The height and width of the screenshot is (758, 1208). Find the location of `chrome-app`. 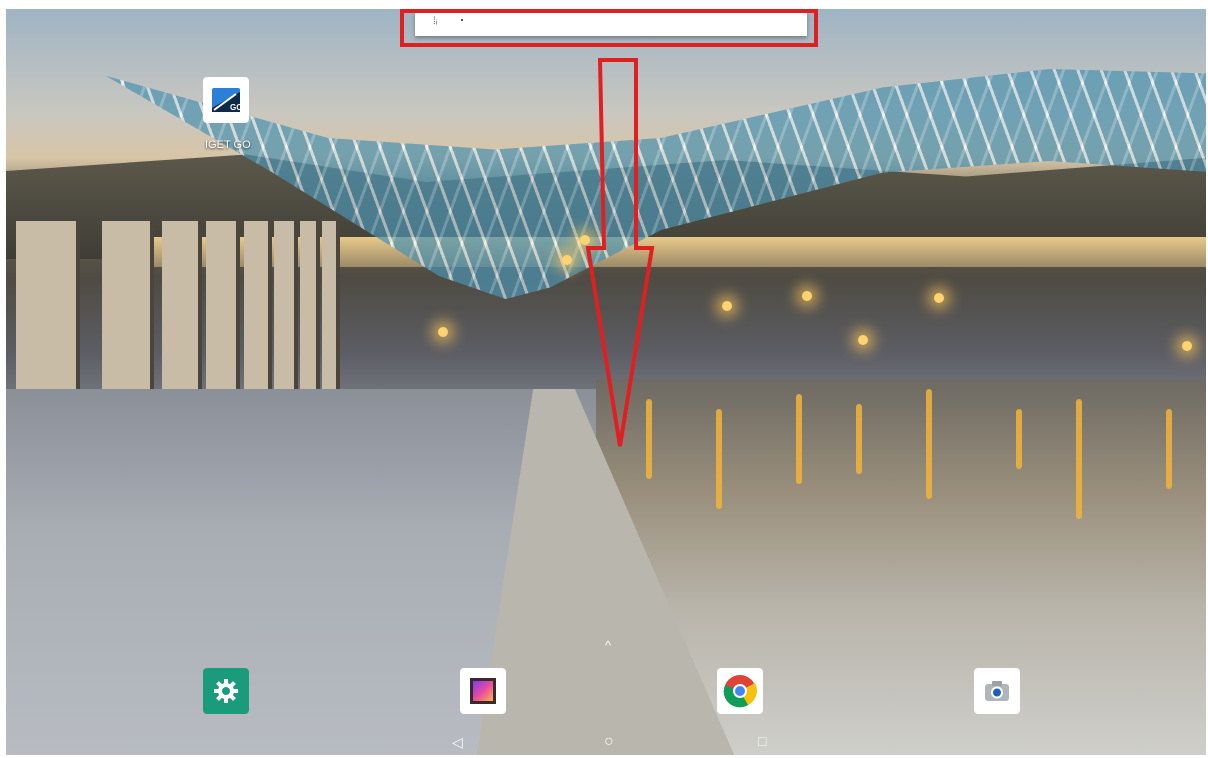

chrome-app is located at coordinates (740, 691).